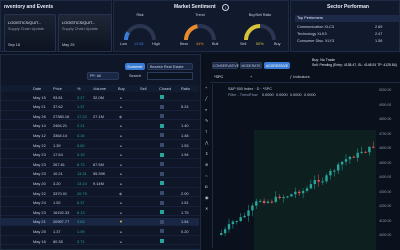 This screenshot has width=400, height=250. What do you see at coordinates (100, 145) in the screenshot?
I see `table-row: May 22 1.39 5.82 1.53 ▲` at bounding box center [100, 145].